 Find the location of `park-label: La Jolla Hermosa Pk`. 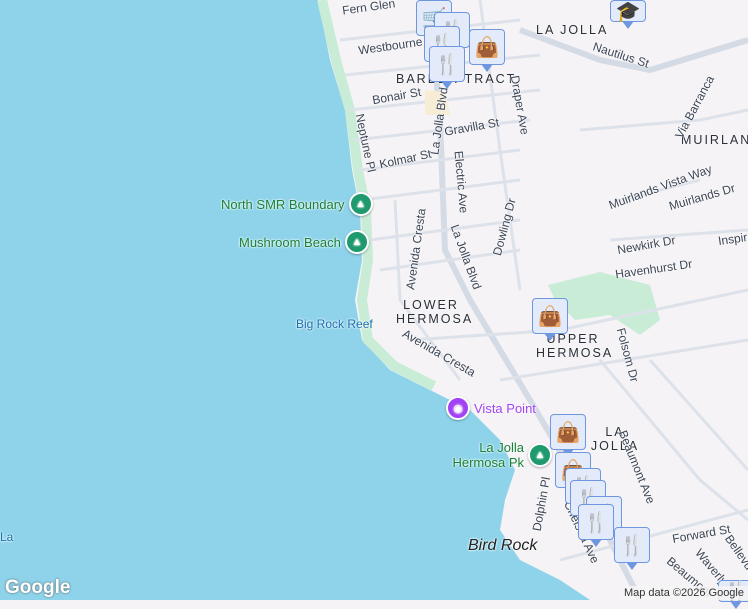

park-label: La Jolla Hermosa Pk is located at coordinates (488, 455).